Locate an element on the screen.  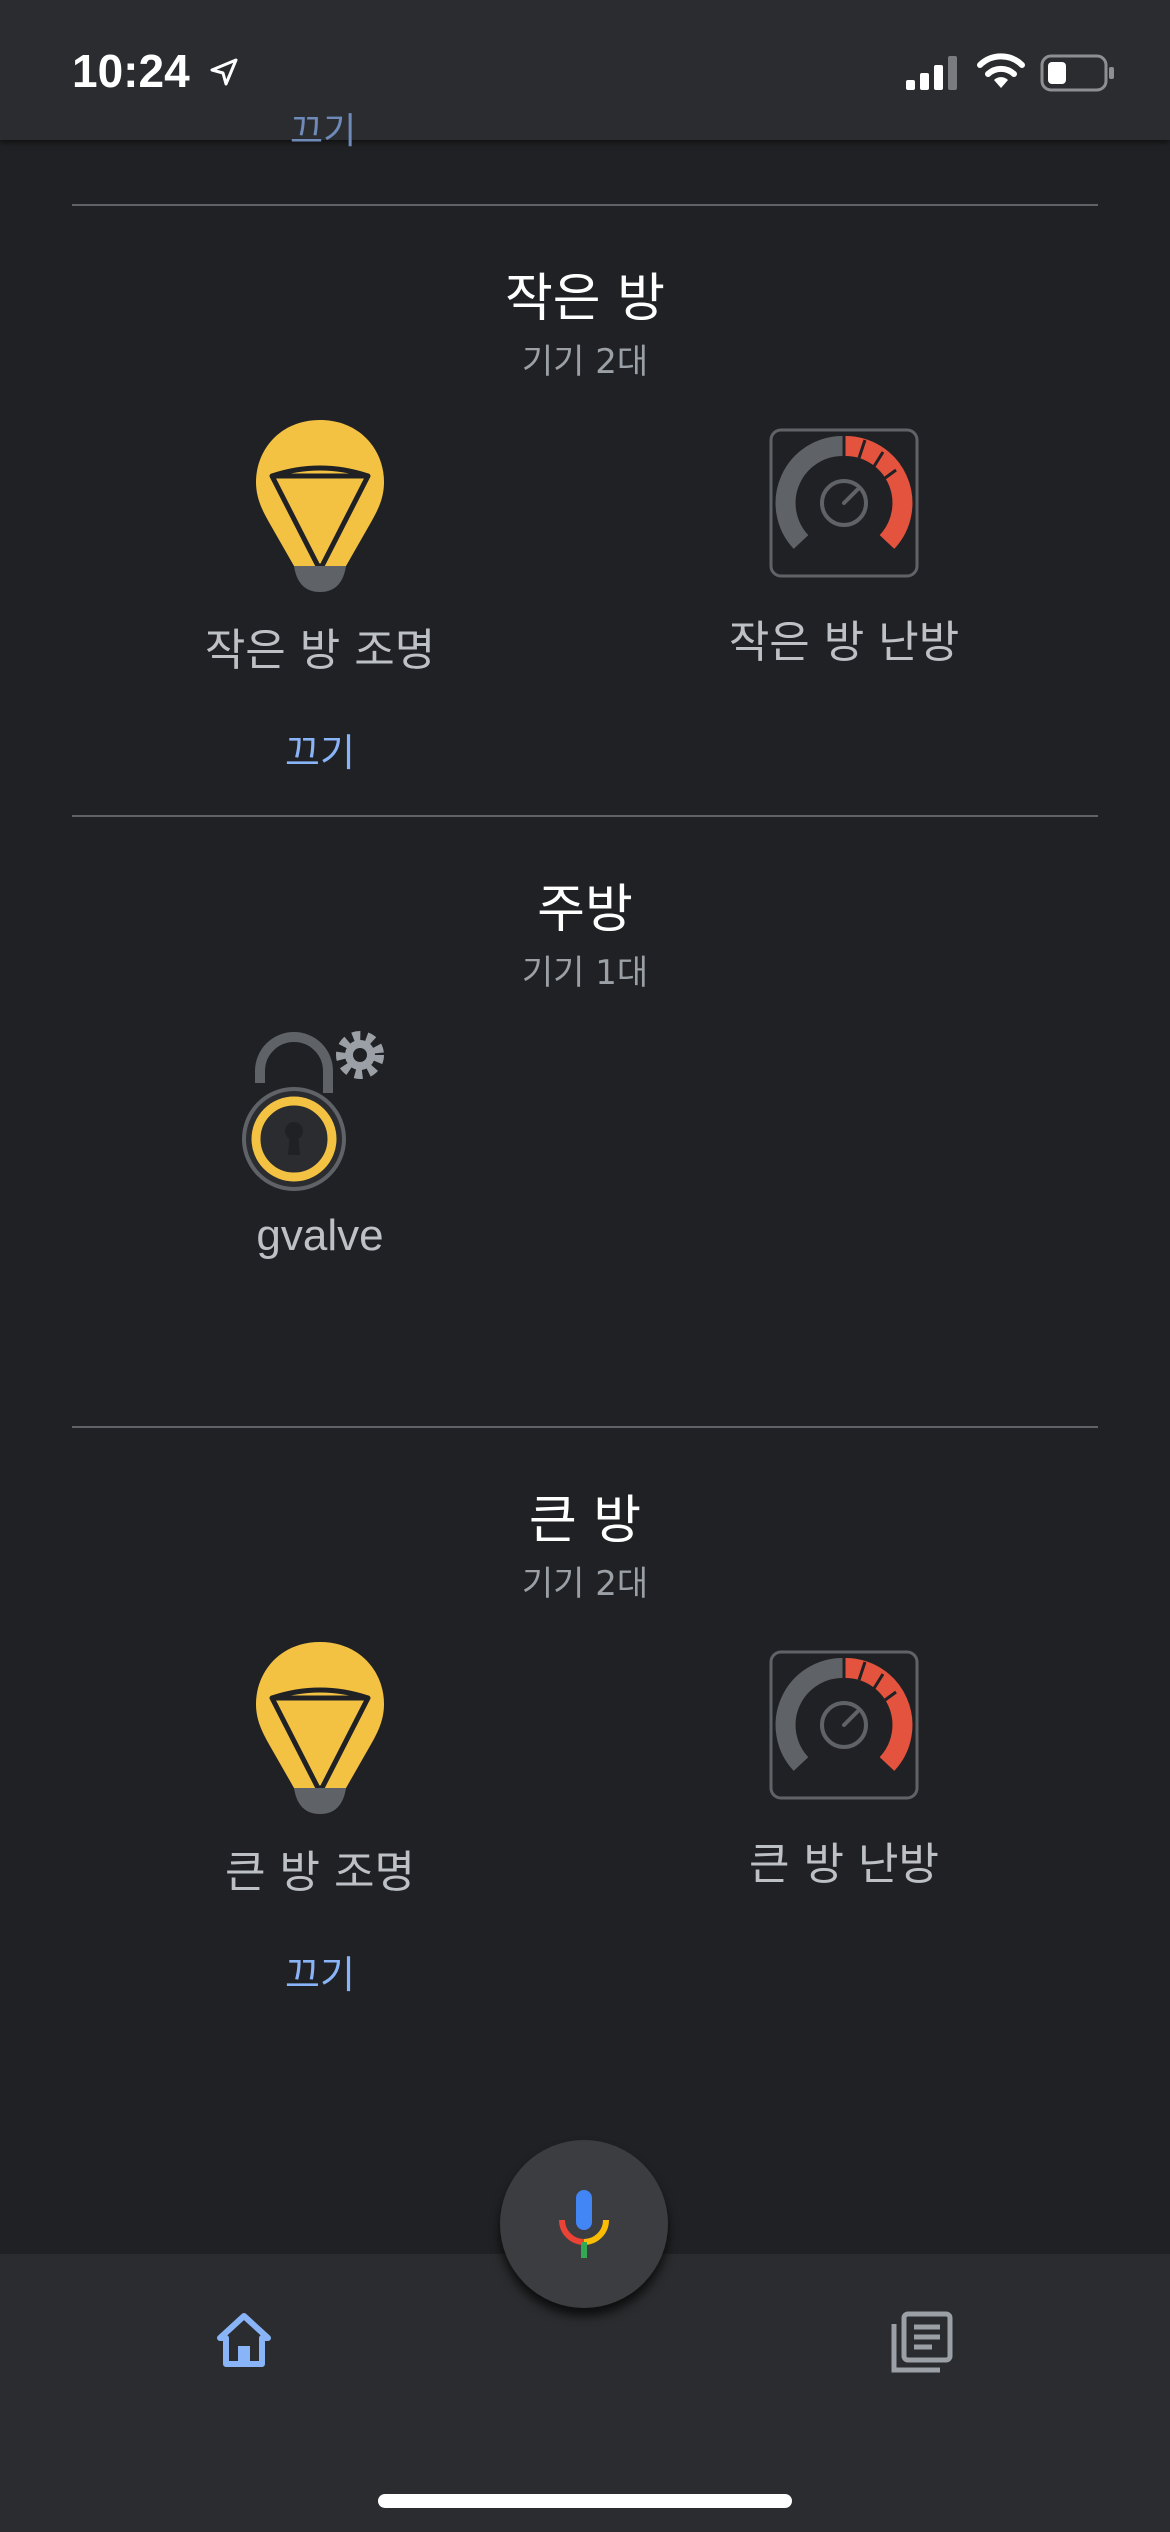
status-time: 10:24 is located at coordinates (131, 71).